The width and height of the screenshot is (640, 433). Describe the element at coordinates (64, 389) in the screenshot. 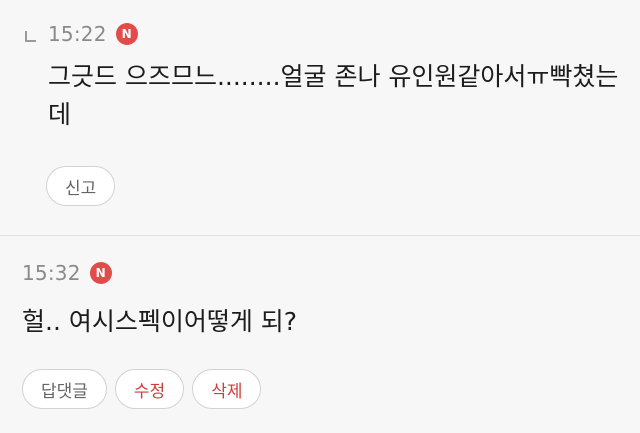

I see `reply-button: 답댓글` at that location.